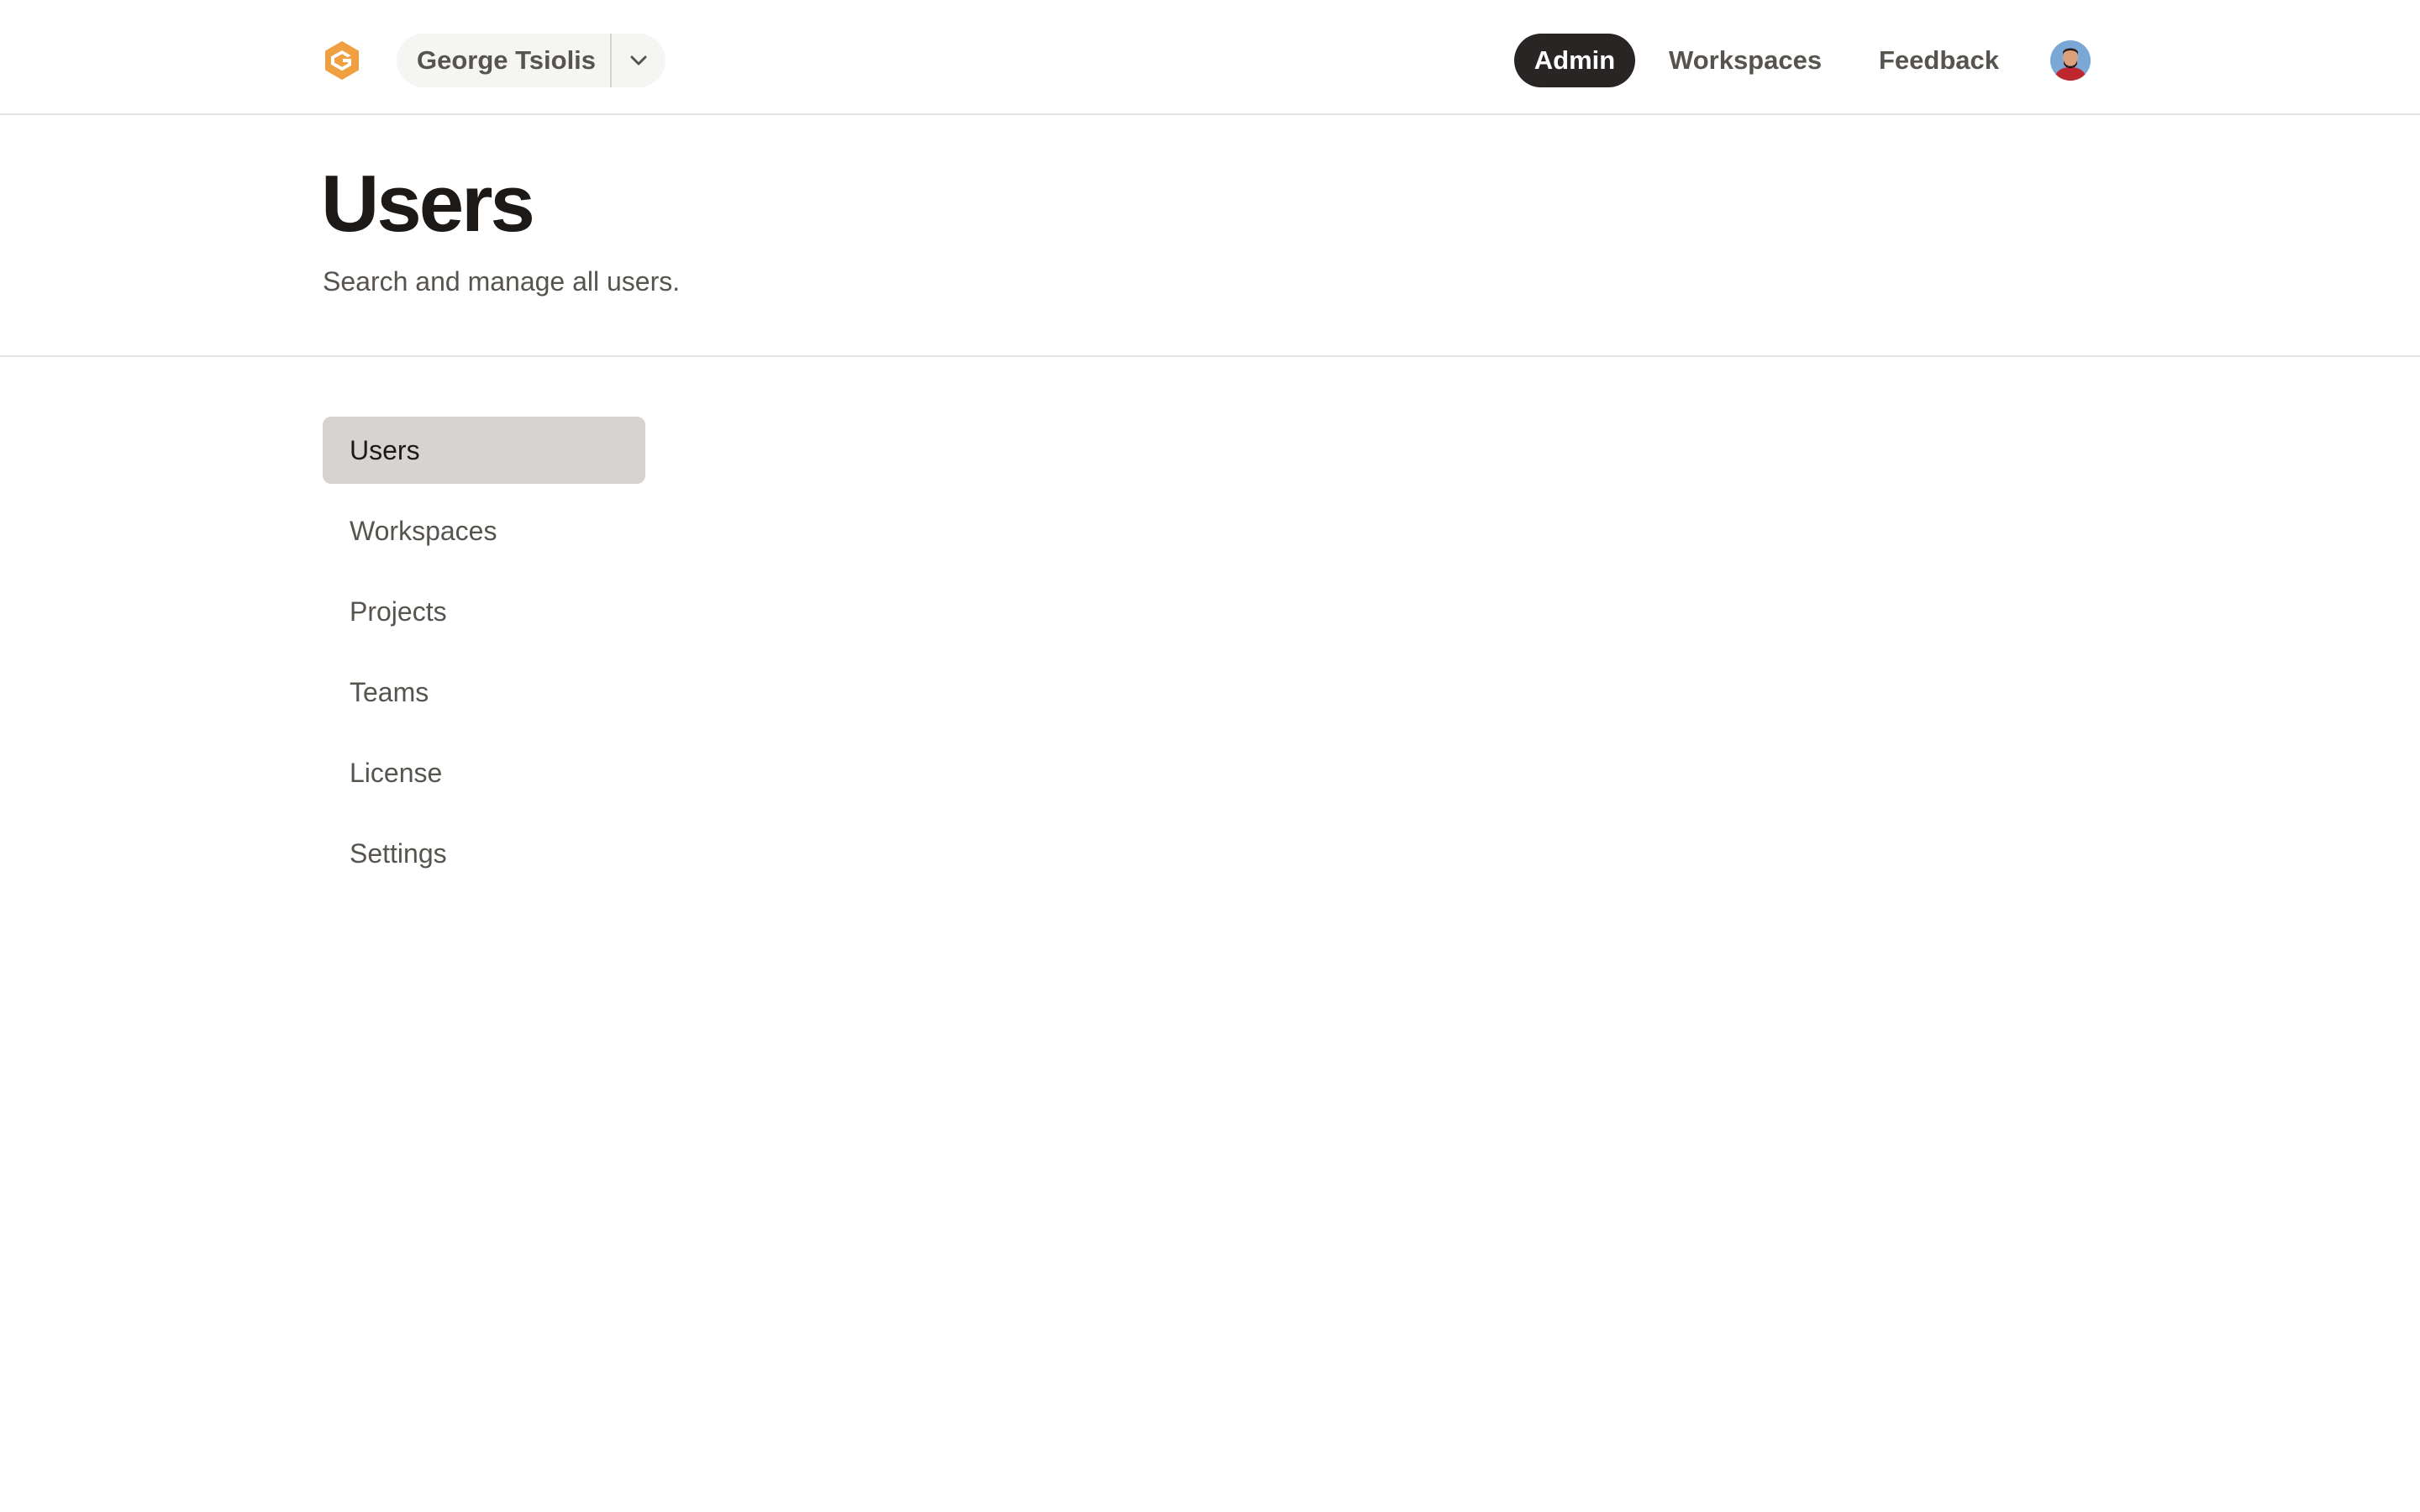 This screenshot has height=1512, width=2420. Describe the element at coordinates (342, 60) in the screenshot. I see `brand-logo-icon` at that location.